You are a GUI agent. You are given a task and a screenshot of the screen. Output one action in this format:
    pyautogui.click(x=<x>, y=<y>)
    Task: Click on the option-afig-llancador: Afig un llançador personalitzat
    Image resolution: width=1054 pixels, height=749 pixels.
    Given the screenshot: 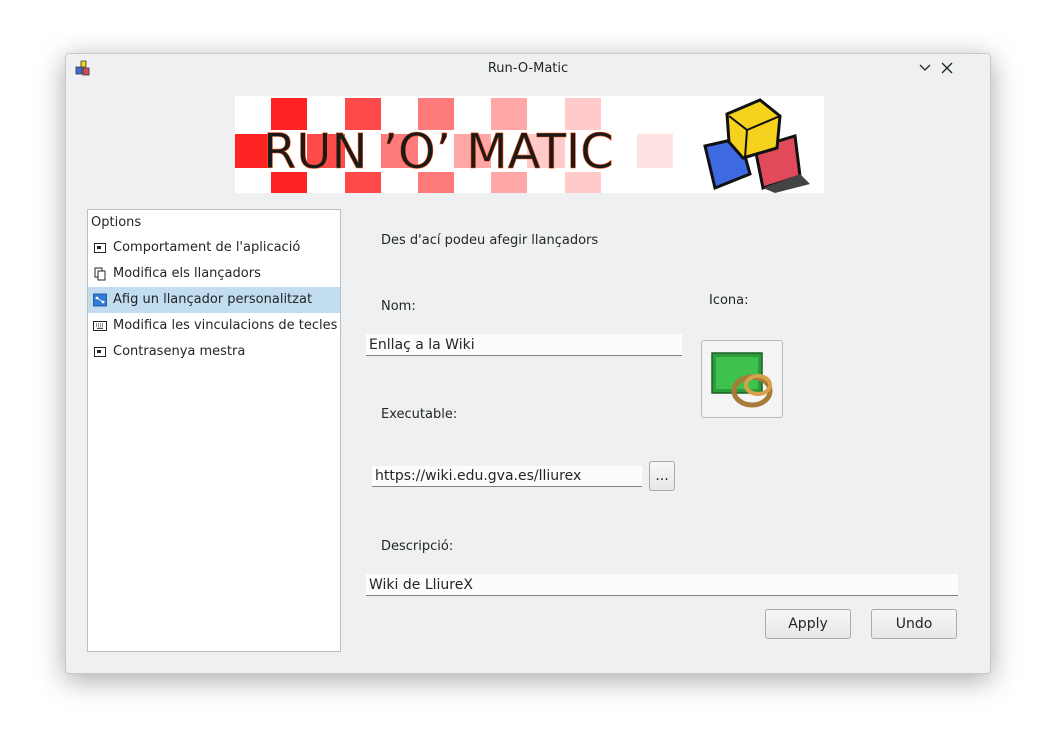 What is the action you would take?
    pyautogui.click(x=214, y=300)
    